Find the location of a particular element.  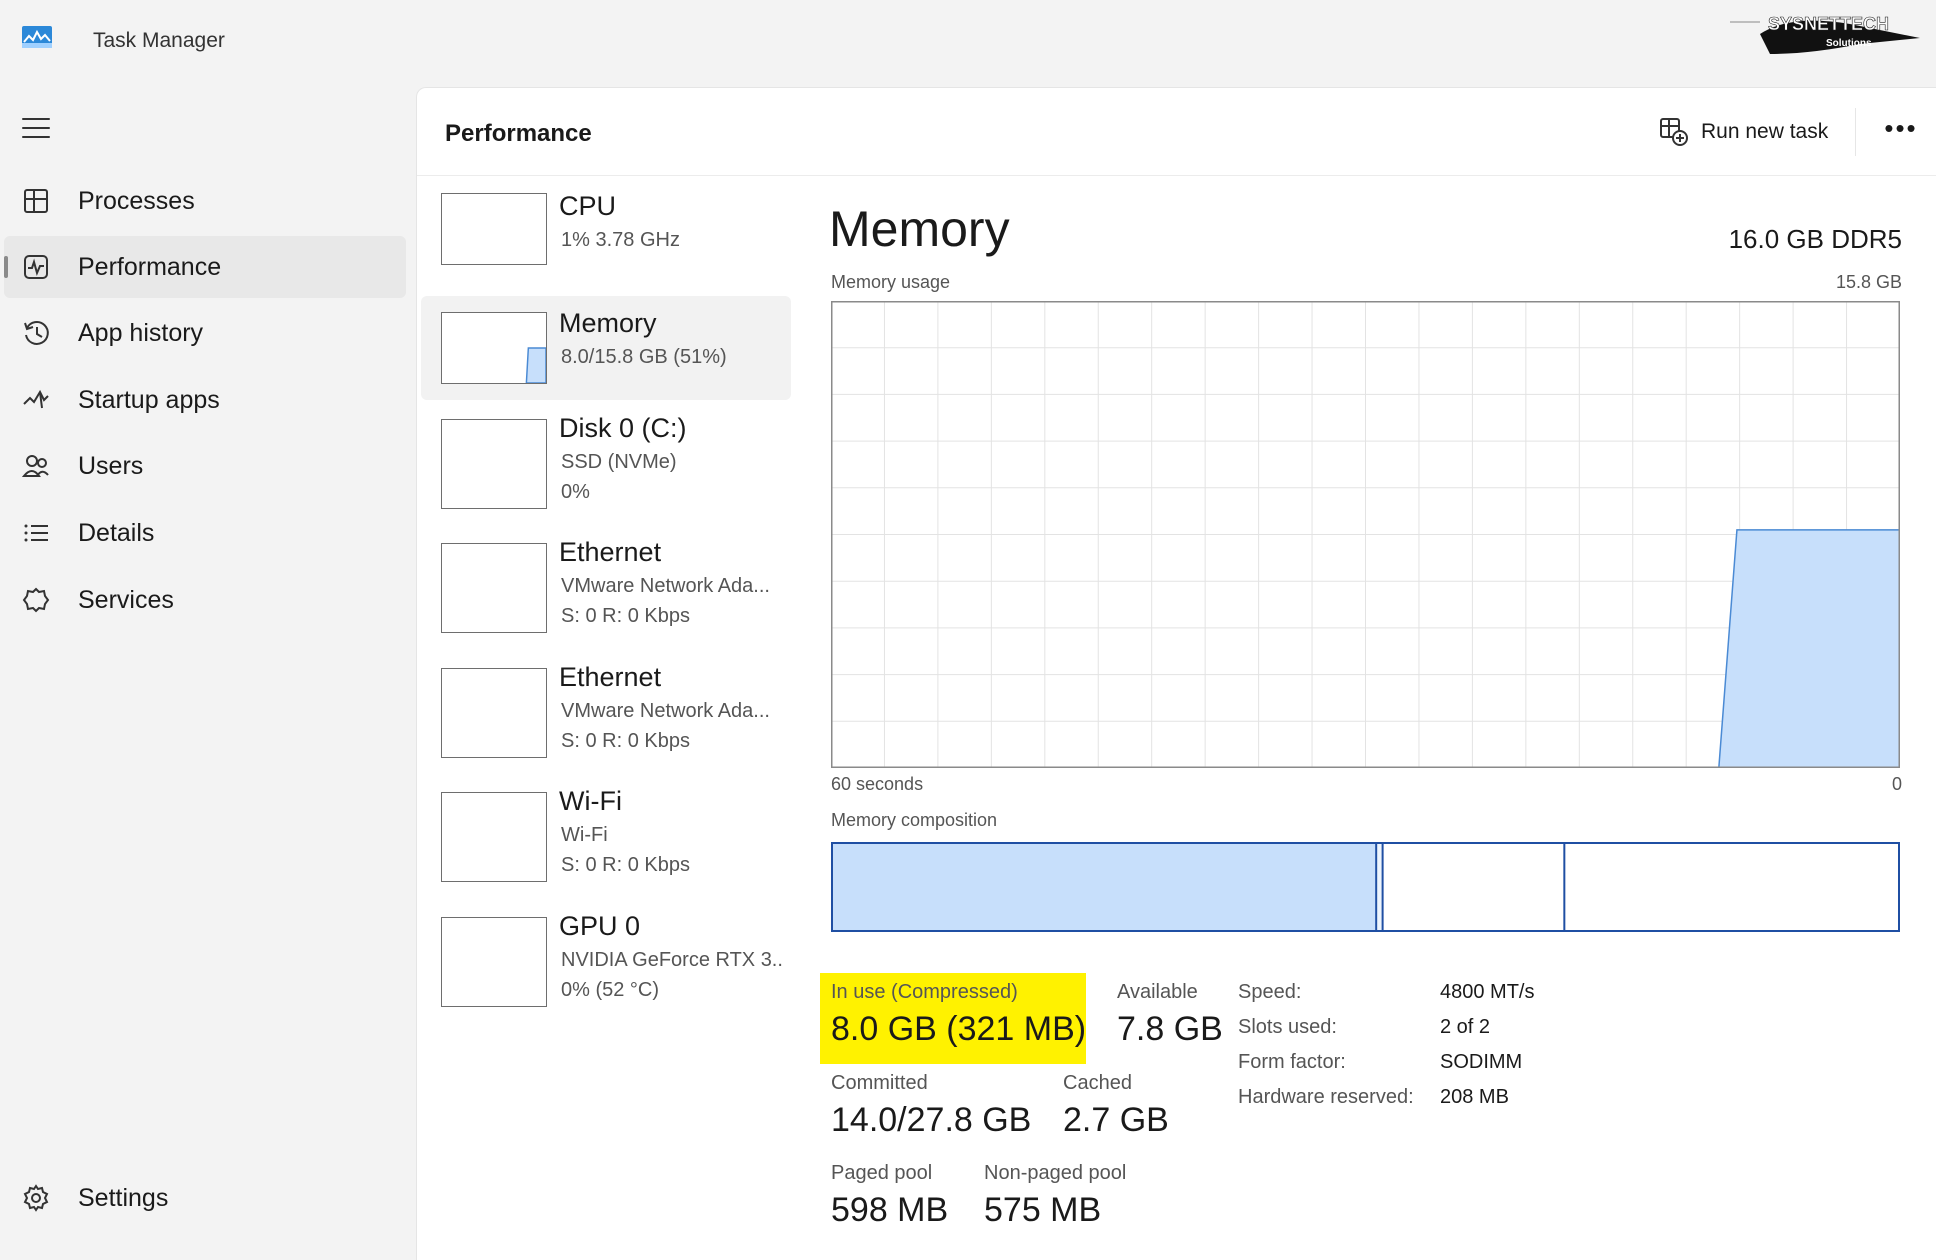

sidebar-item-startup-apps: Startup apps is located at coordinates (205, 400).